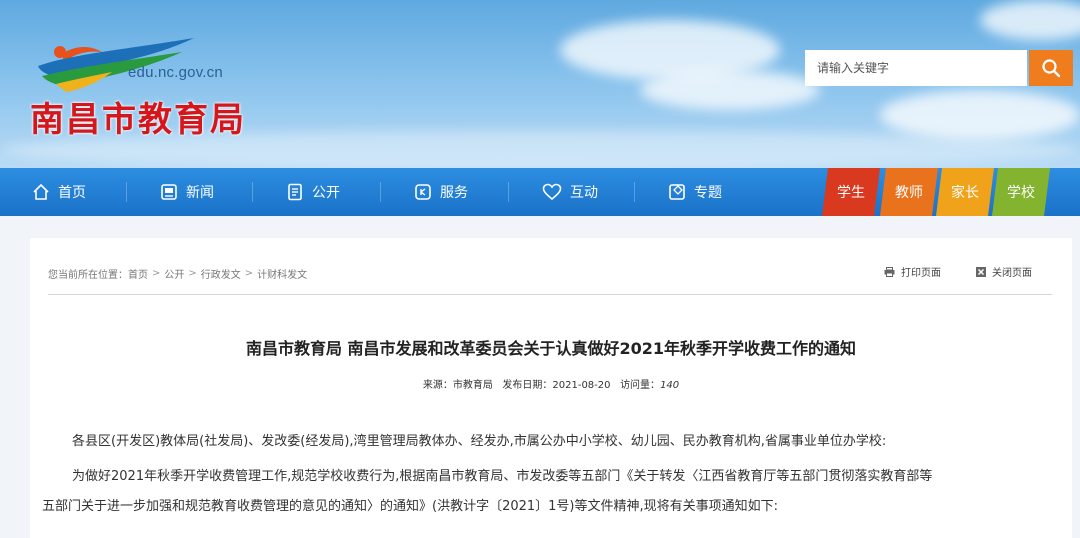 This screenshot has height=538, width=1080. What do you see at coordinates (472, 385) in the screenshot?
I see `source-value: 市教育局` at bounding box center [472, 385].